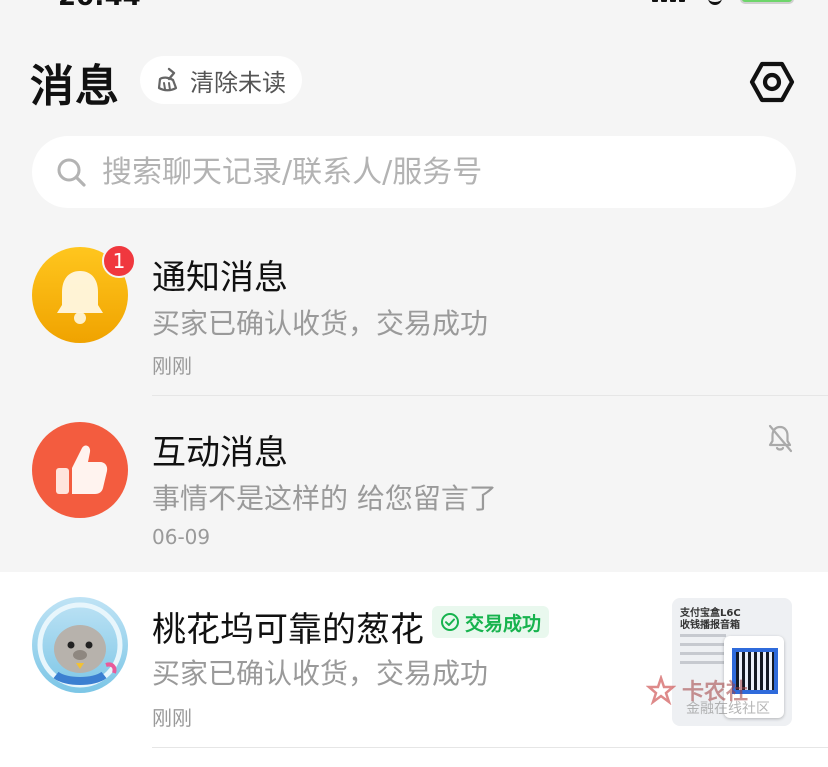 The width and height of the screenshot is (828, 767). I want to click on cellular-signal-icon, so click(668, 1).